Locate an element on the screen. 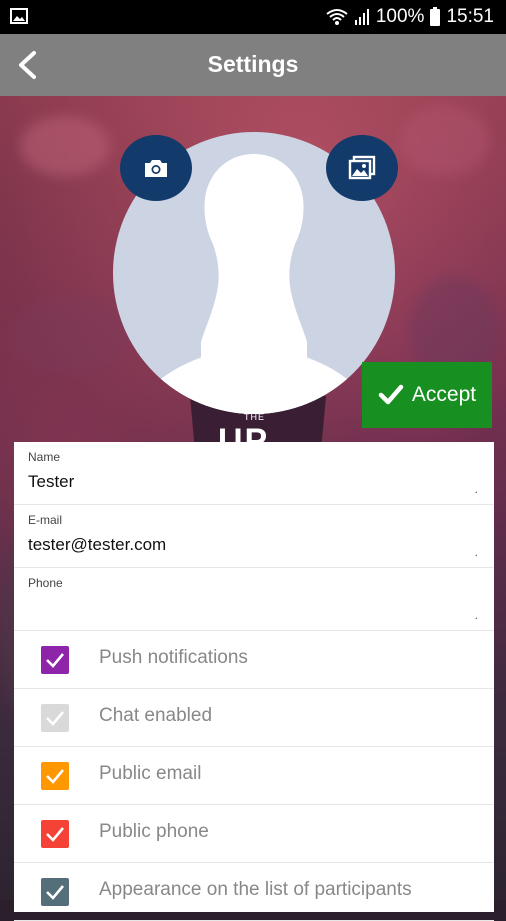 This screenshot has width=506, height=921. camera-icon is located at coordinates (156, 168).